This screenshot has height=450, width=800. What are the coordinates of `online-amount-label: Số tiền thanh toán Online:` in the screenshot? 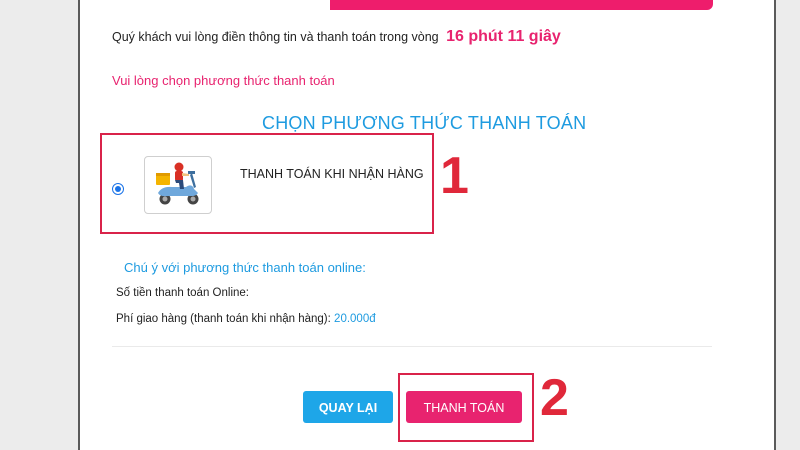 It's located at (182, 293).